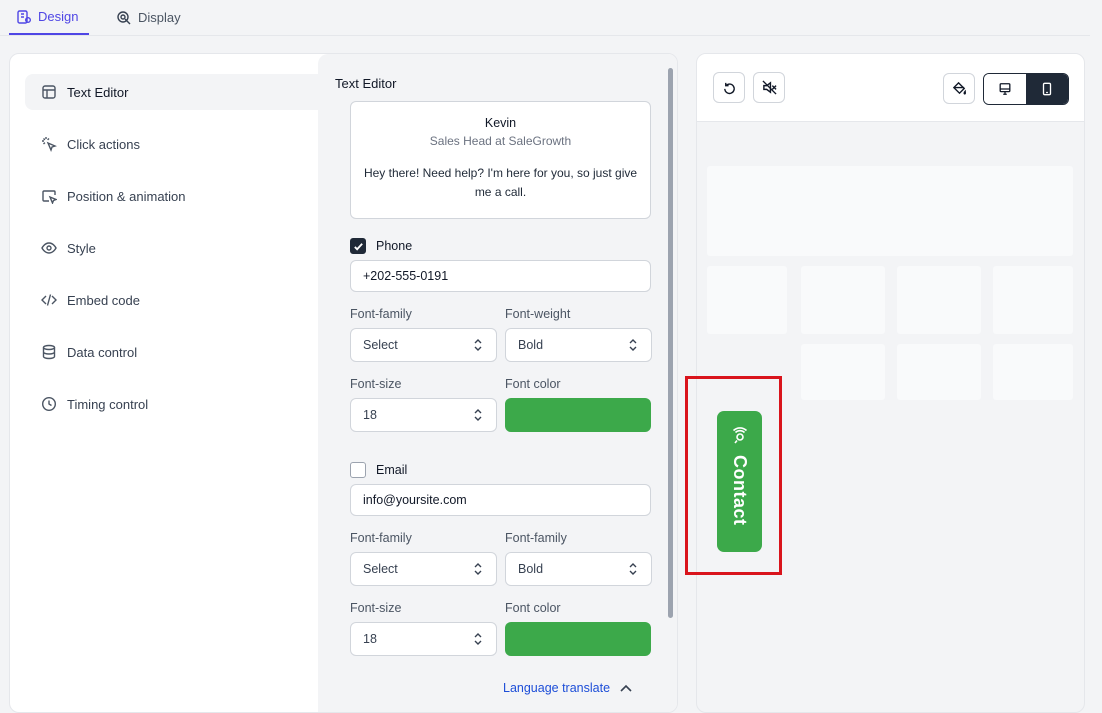 This screenshot has width=1102, height=713. I want to click on email-font-size-label: Font-size, so click(376, 608).